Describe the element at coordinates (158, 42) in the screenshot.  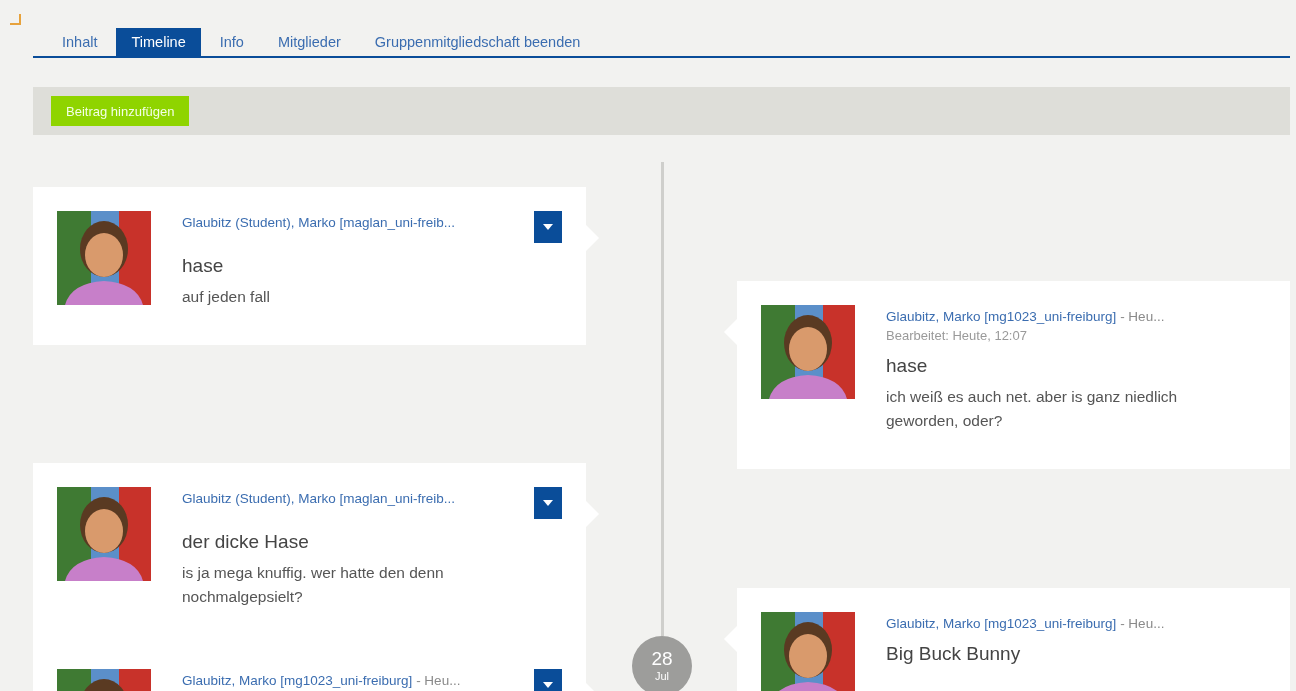
I see `tab: Timeline` at that location.